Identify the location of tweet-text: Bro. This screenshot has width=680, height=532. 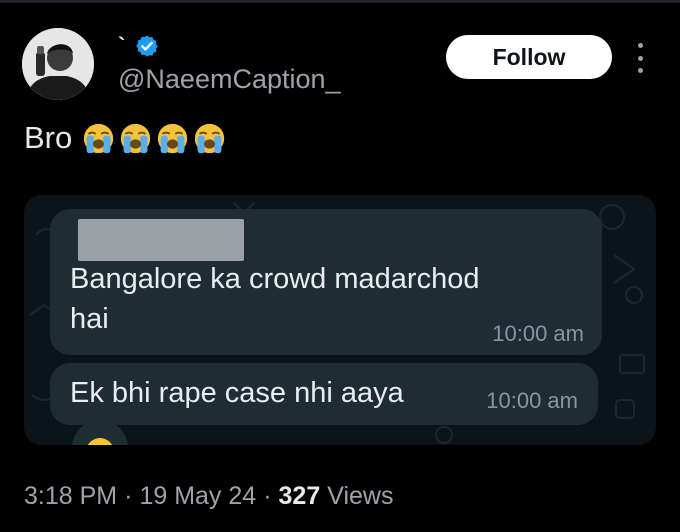
(125, 138).